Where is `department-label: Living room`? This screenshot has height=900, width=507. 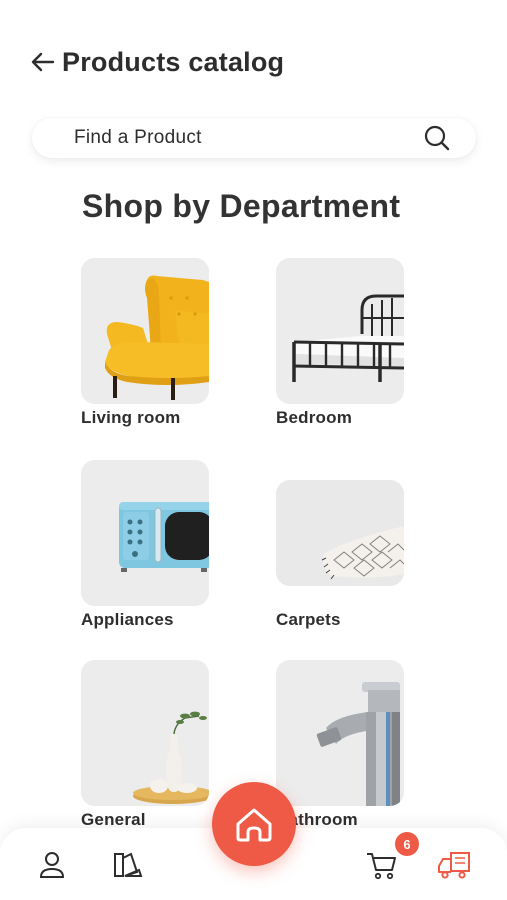
department-label: Living room is located at coordinates (131, 417).